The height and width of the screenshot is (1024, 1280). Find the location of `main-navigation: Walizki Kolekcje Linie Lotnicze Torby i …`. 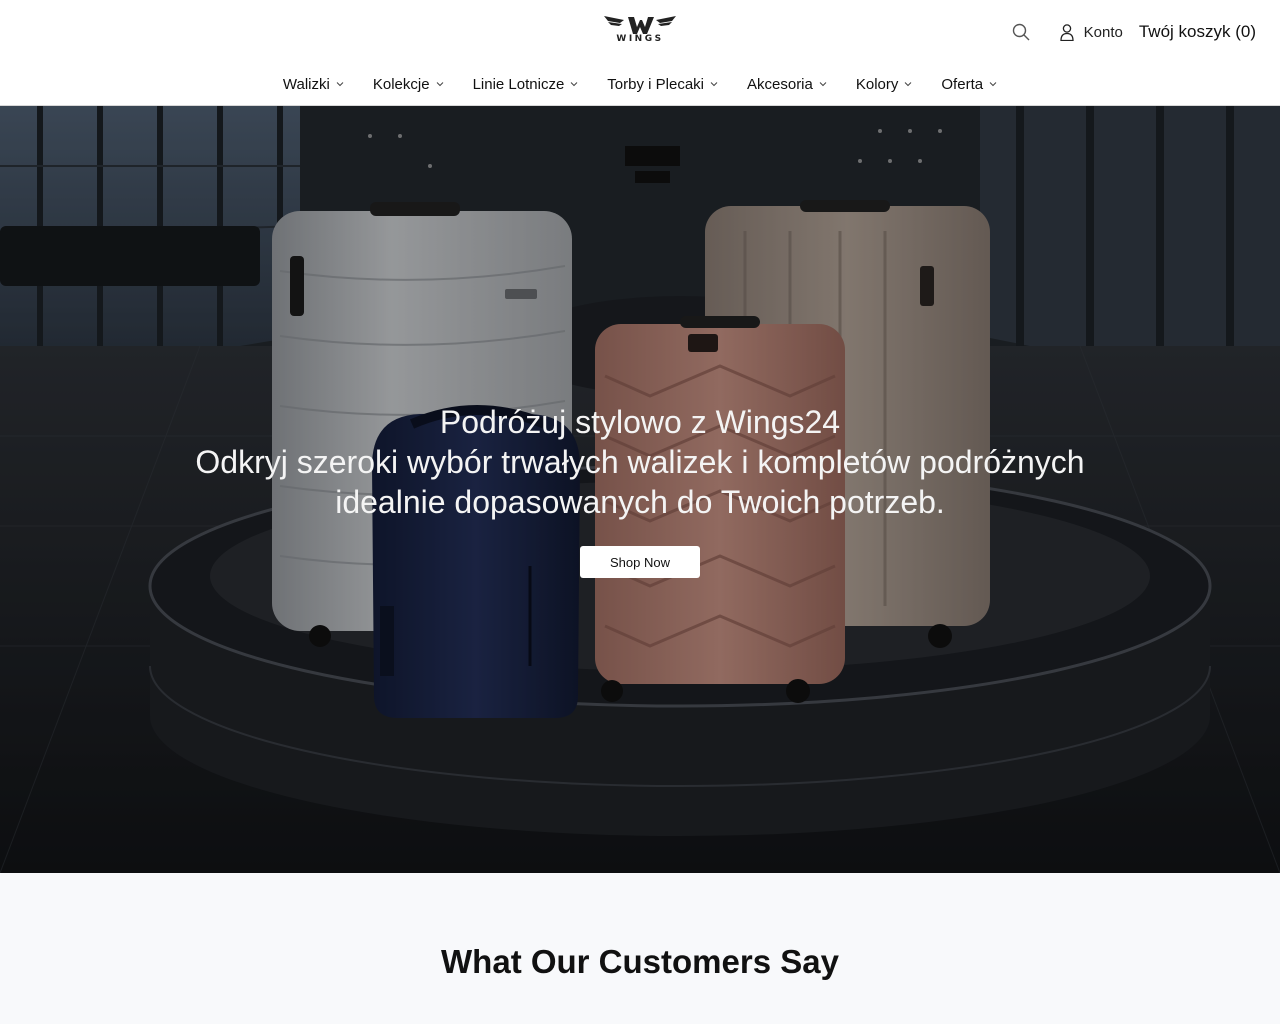

main-navigation: Walizki Kolekcje Linie Lotnicze Torby i … is located at coordinates (640, 84).